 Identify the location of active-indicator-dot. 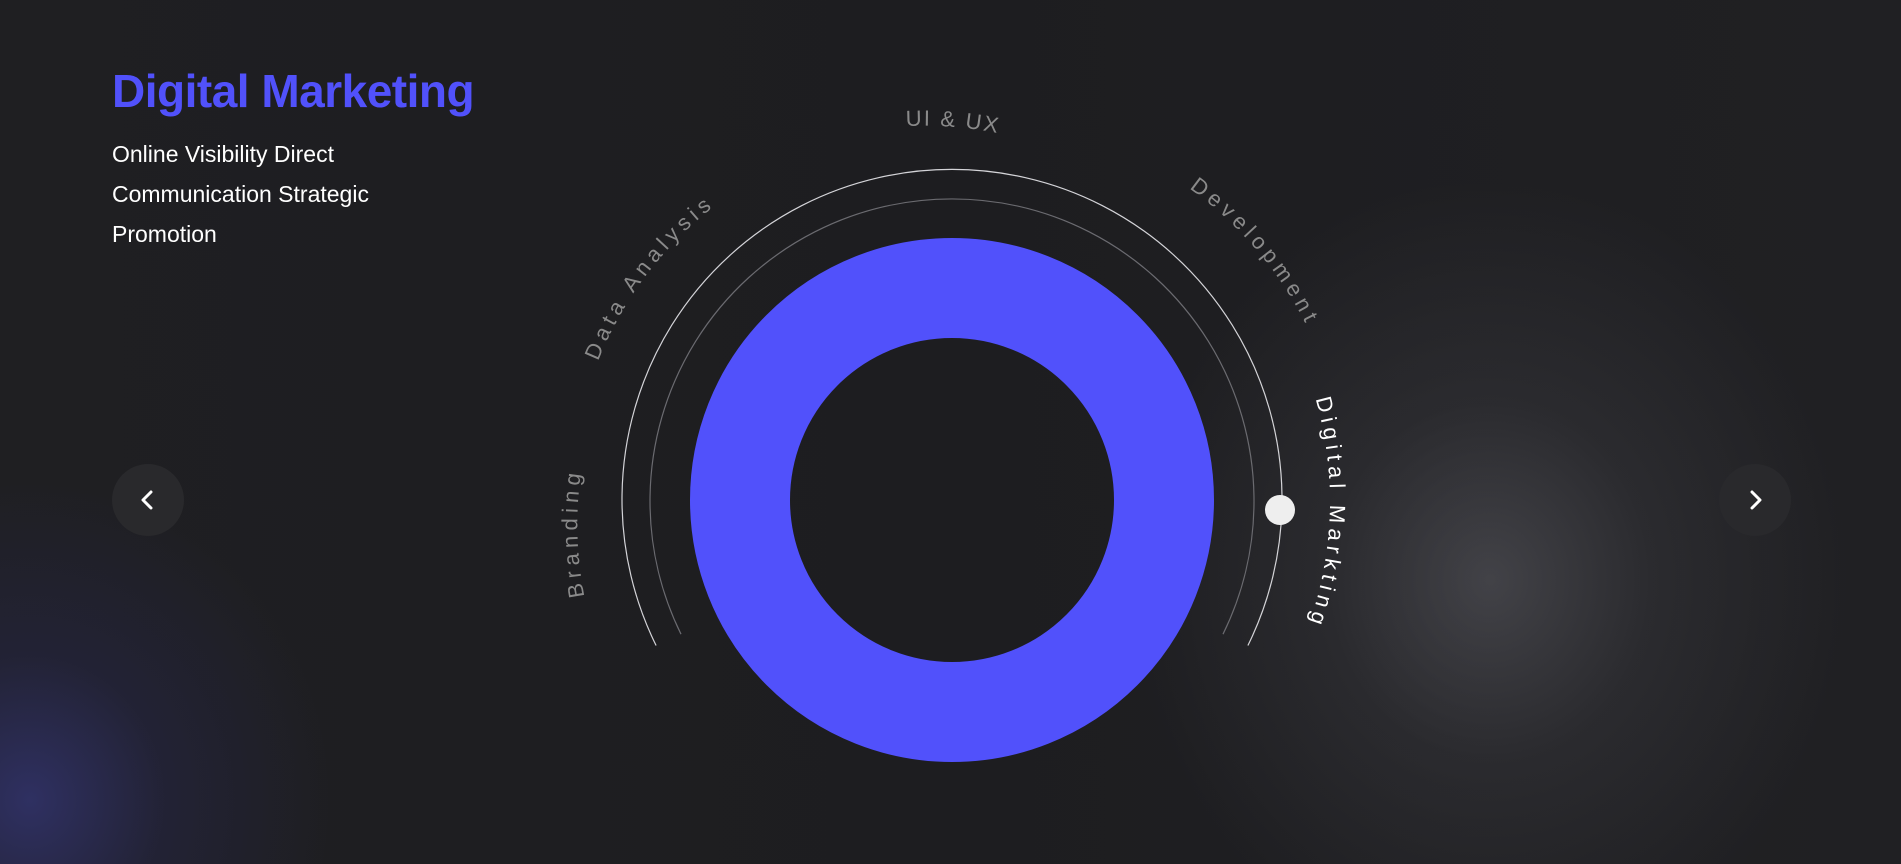
(1280, 510).